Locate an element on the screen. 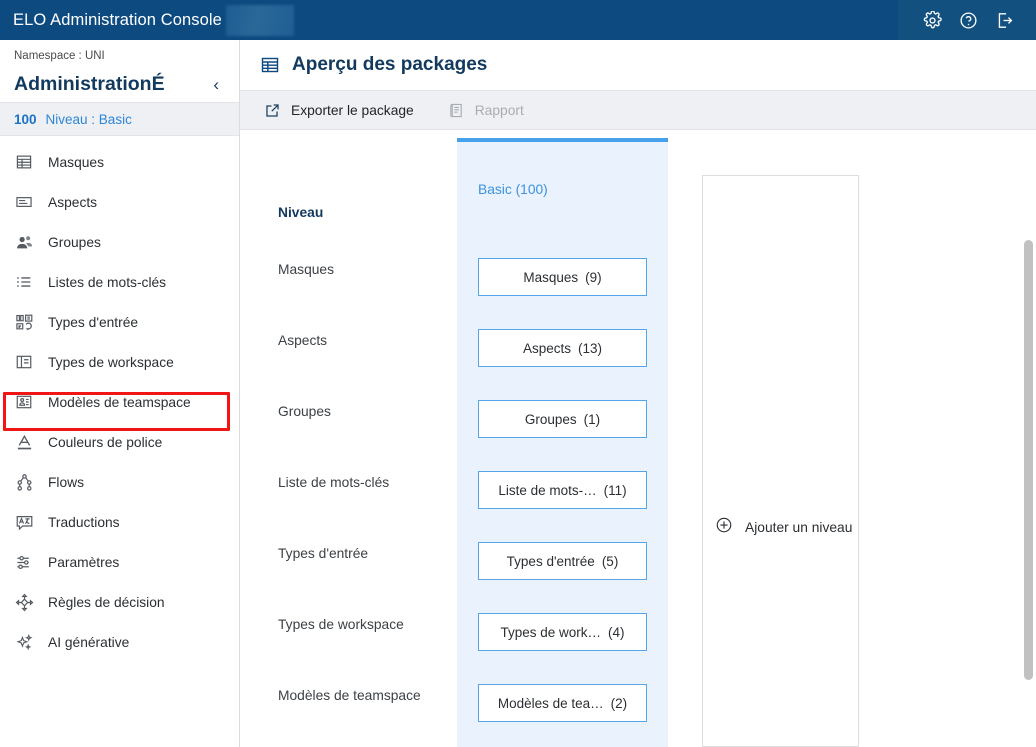  export-package-button: Exporter le package is located at coordinates (339, 110).